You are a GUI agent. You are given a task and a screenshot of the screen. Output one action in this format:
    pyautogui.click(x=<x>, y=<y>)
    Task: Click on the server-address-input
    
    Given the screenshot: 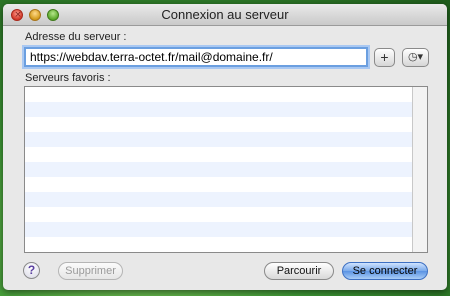 What is the action you would take?
    pyautogui.click(x=196, y=57)
    